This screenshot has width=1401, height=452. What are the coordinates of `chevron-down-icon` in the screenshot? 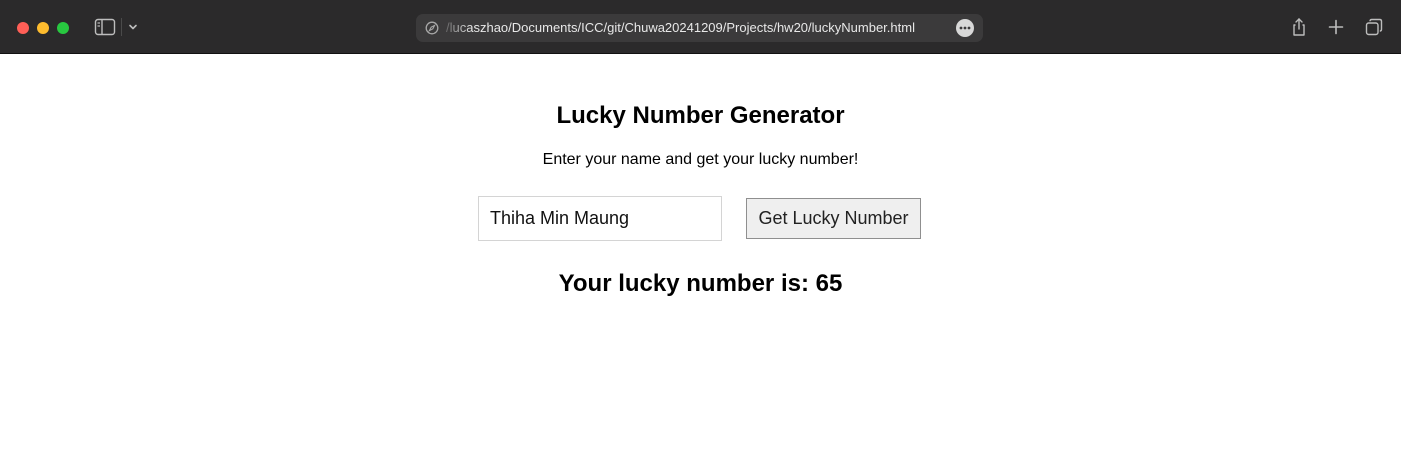 It's located at (133, 27).